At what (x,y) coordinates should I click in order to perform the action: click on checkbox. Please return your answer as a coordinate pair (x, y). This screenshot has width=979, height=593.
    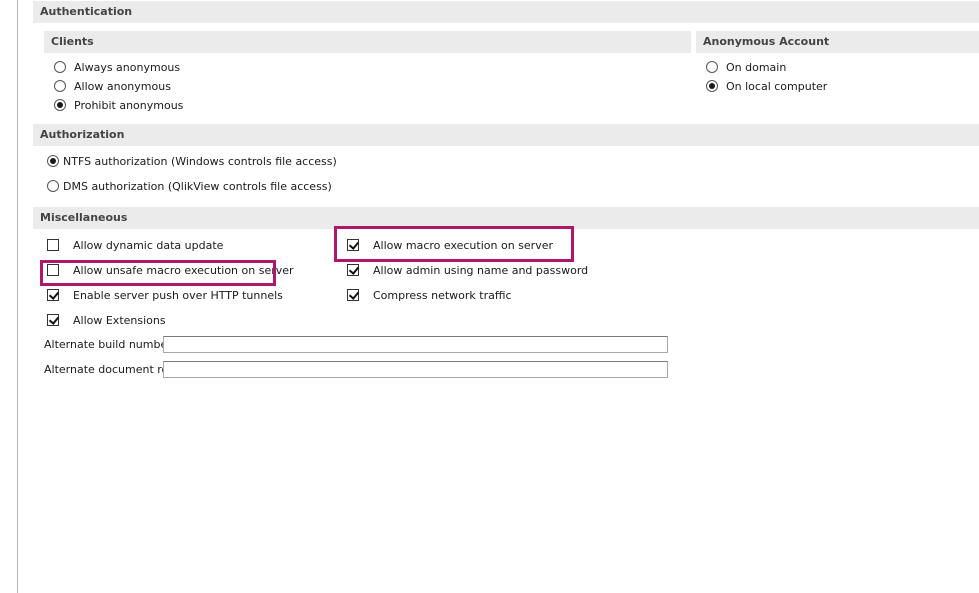
    Looking at the image, I should click on (53, 245).